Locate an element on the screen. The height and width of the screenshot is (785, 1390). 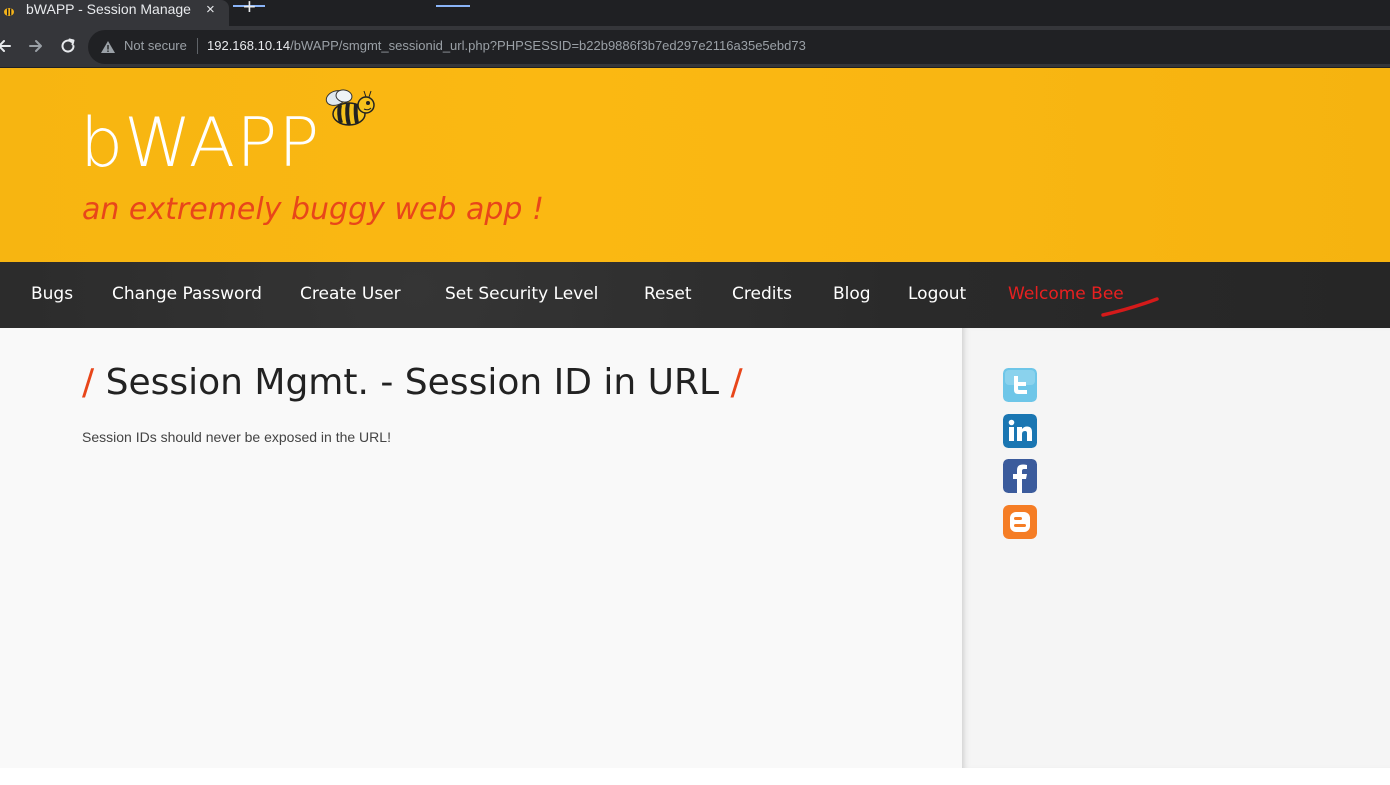
browser-tab-bar: bWAPP - Session Manage × + is located at coordinates (695, 13).